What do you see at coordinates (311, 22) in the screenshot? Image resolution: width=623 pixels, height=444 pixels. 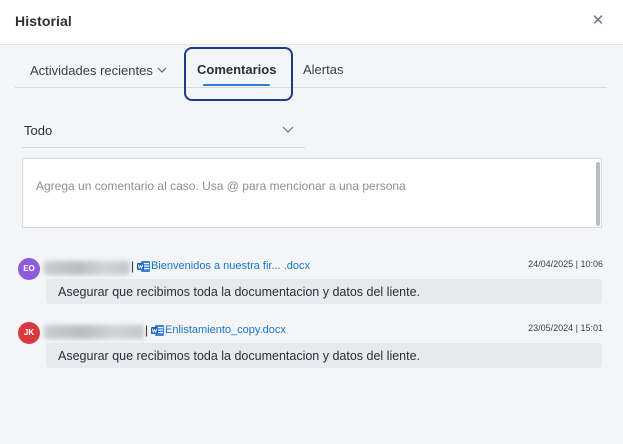 I see `dialog-header: Historial ✕` at bounding box center [311, 22].